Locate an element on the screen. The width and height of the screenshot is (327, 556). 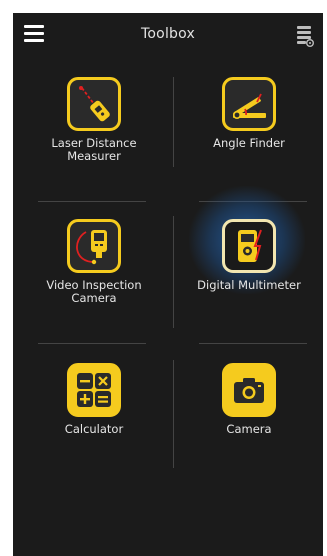
tool-camera: Camera is located at coordinates (249, 399).